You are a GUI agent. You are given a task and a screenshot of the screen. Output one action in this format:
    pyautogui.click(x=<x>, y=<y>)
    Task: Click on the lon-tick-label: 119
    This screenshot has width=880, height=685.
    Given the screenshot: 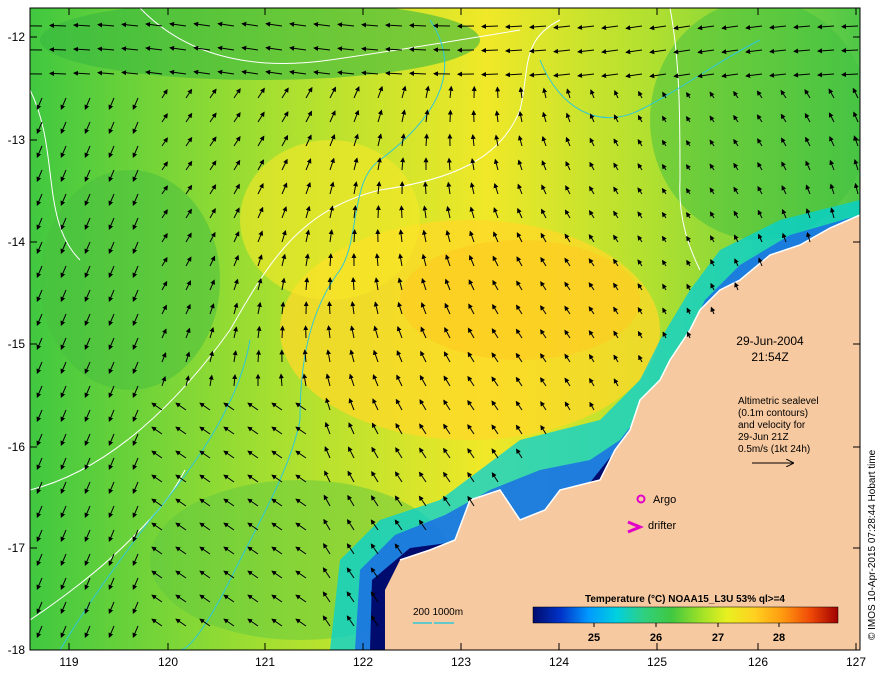 What is the action you would take?
    pyautogui.click(x=68, y=662)
    